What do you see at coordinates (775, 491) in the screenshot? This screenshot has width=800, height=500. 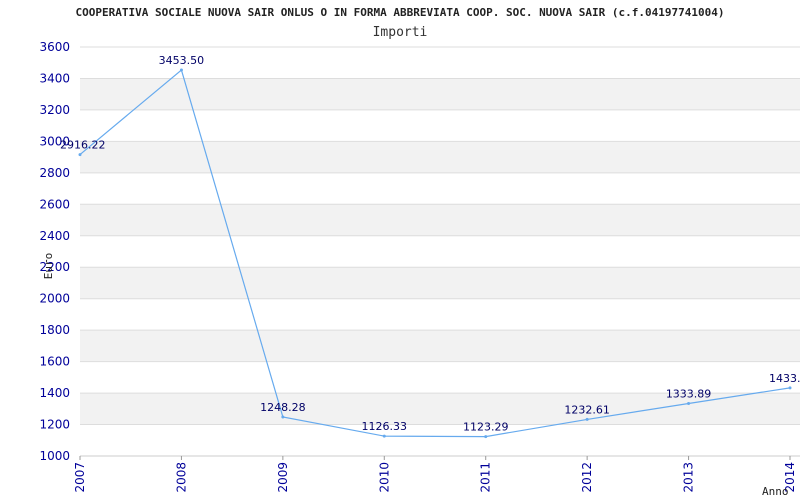 I see `x-axis-label: Anno` at bounding box center [775, 491].